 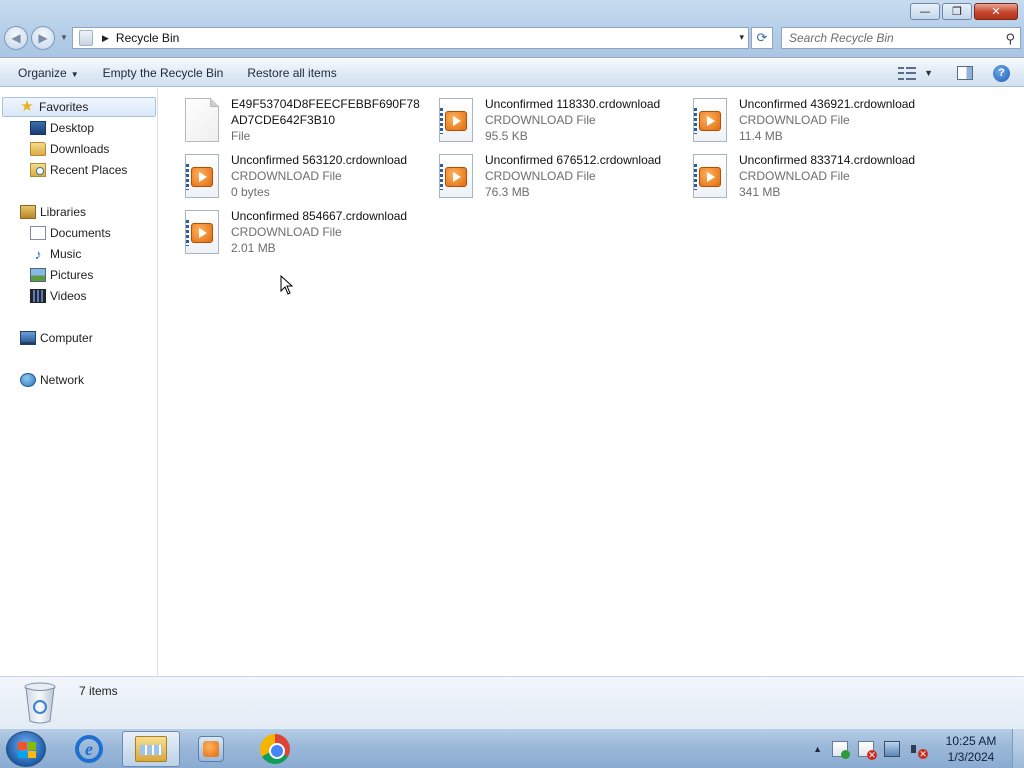 What do you see at coordinates (250, 192) in the screenshot?
I see `file-size: 0 bytes` at bounding box center [250, 192].